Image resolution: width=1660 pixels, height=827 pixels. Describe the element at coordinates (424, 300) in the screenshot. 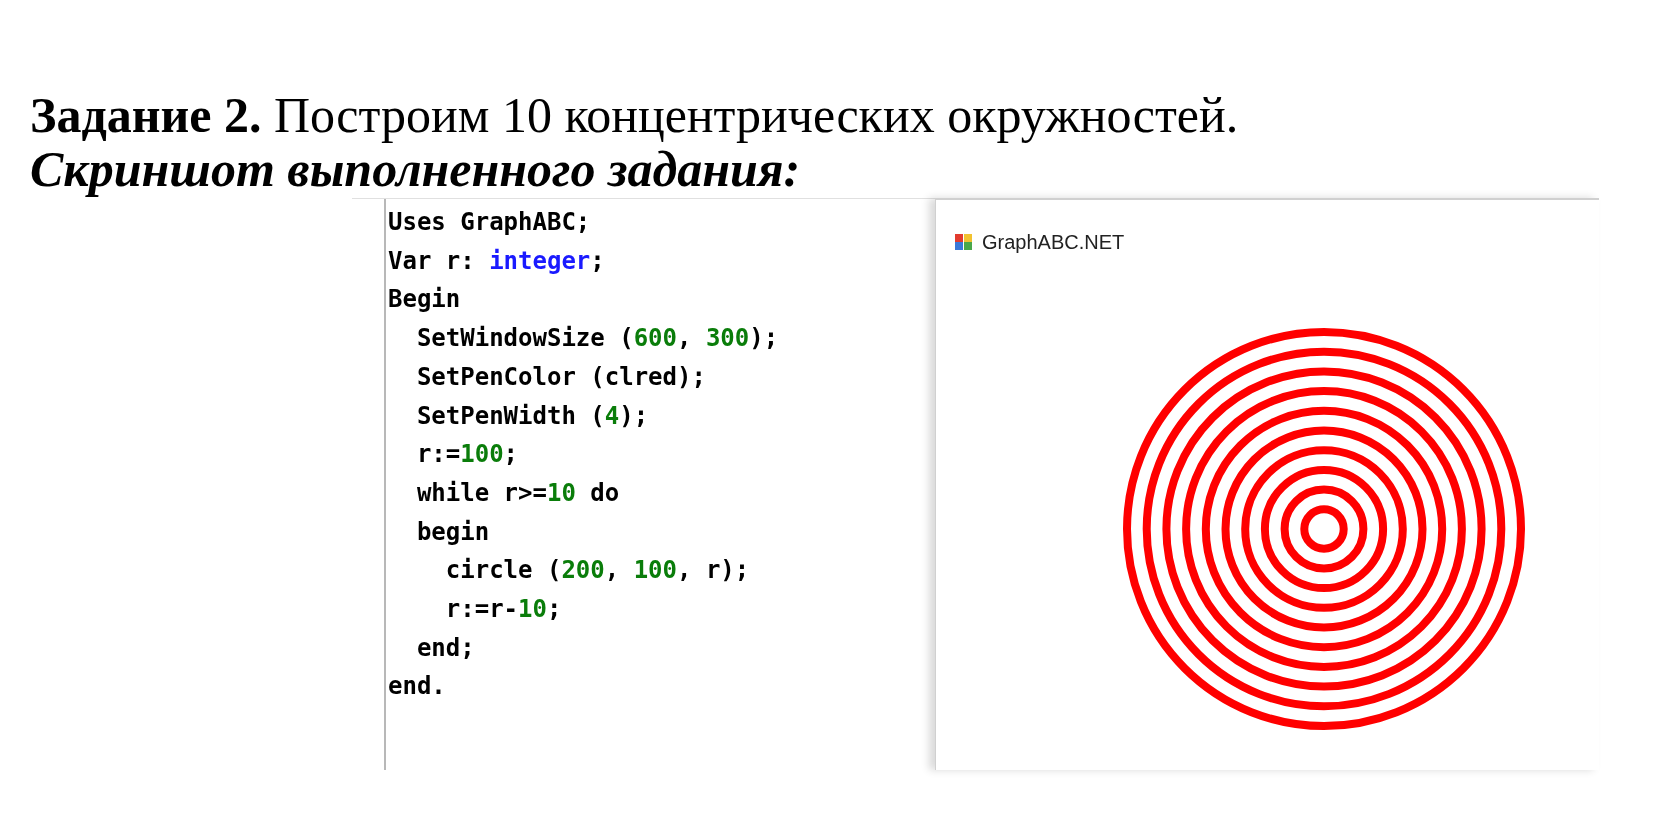

I see `code-line: Begin` at that location.